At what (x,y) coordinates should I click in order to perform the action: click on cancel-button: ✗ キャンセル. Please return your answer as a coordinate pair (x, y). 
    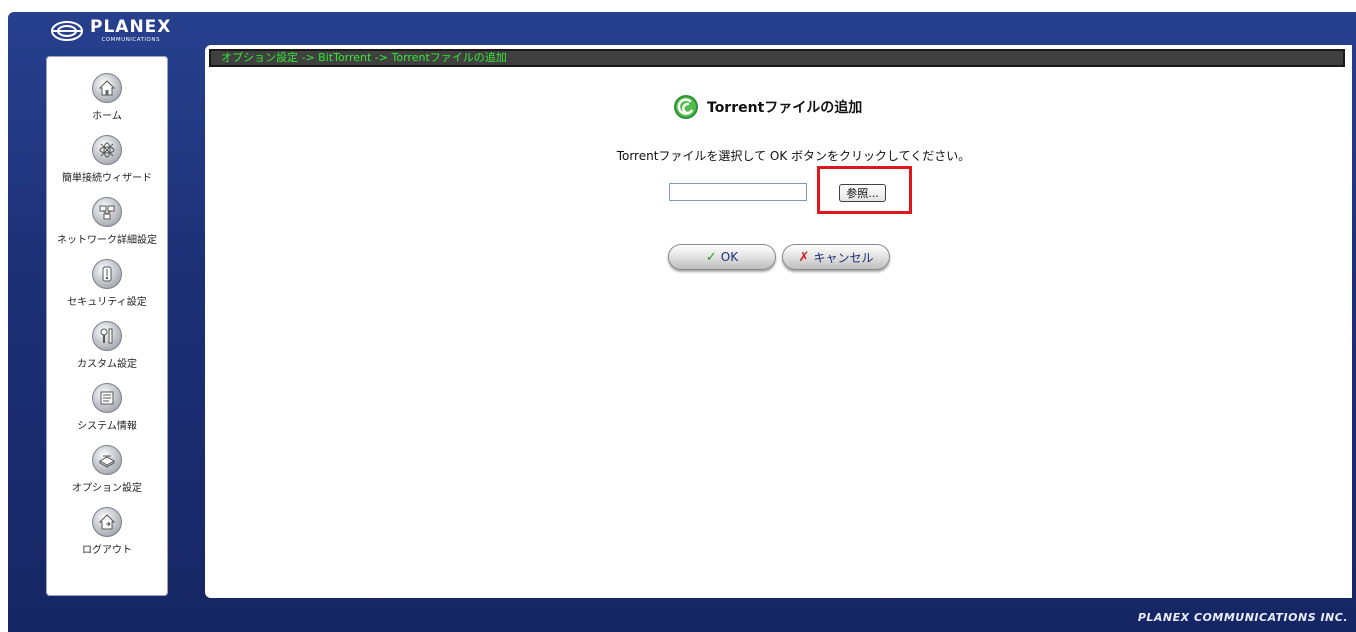
    Looking at the image, I should click on (836, 257).